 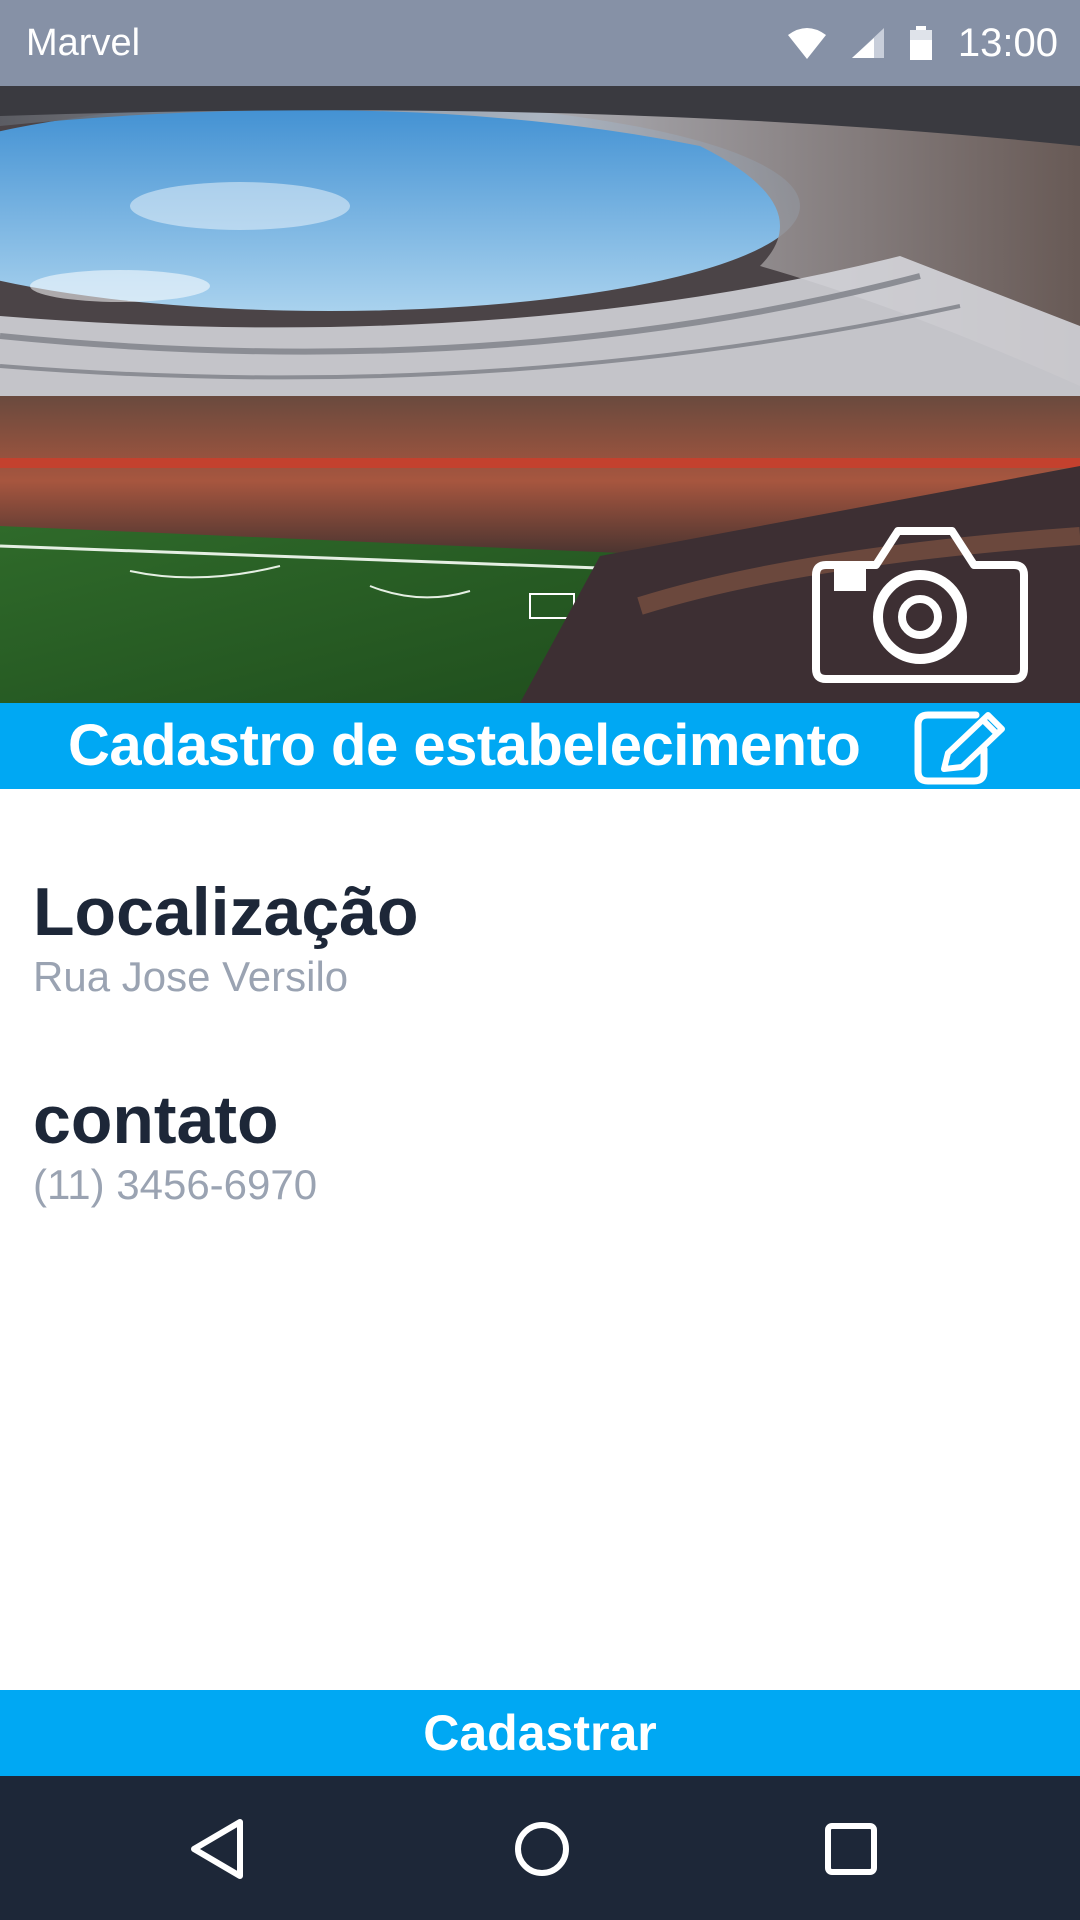 I want to click on location-heading: Localização, so click(x=226, y=912).